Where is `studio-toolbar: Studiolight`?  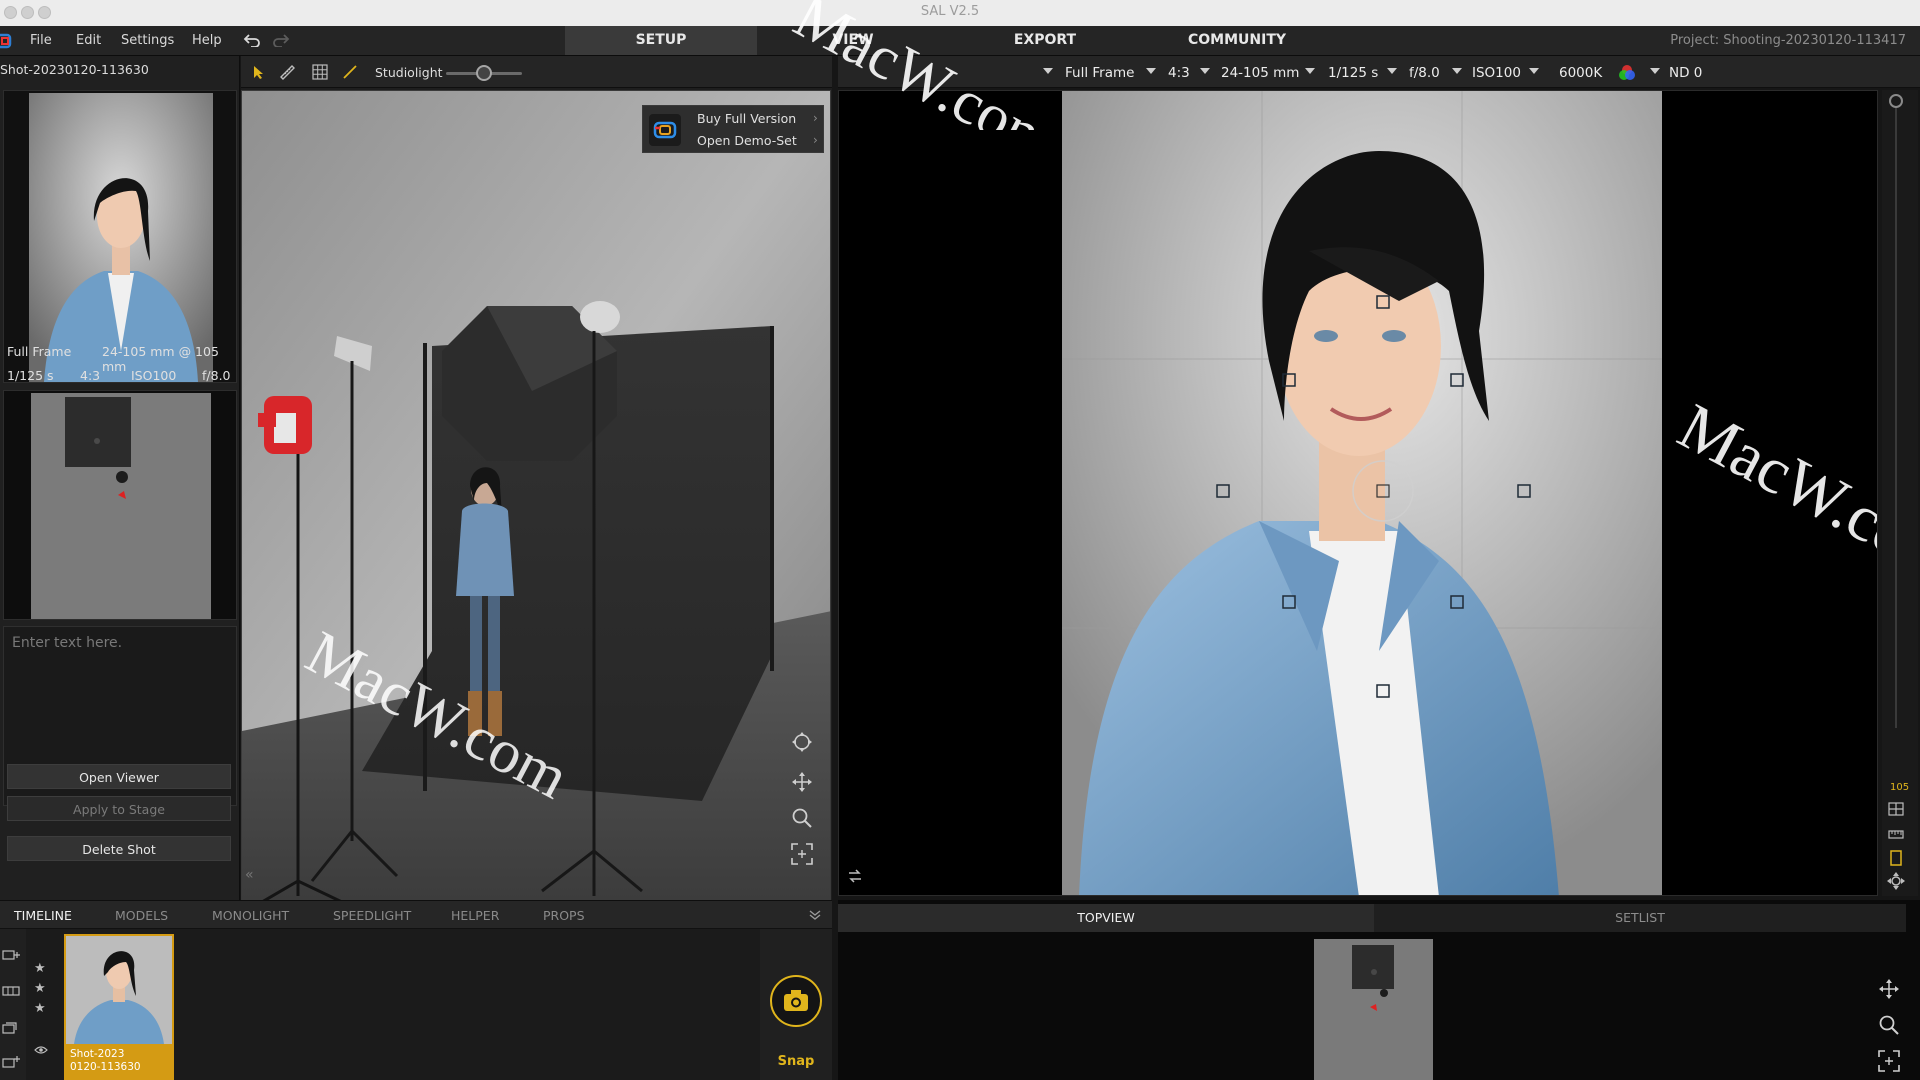
studio-toolbar: Studiolight is located at coordinates (536, 72).